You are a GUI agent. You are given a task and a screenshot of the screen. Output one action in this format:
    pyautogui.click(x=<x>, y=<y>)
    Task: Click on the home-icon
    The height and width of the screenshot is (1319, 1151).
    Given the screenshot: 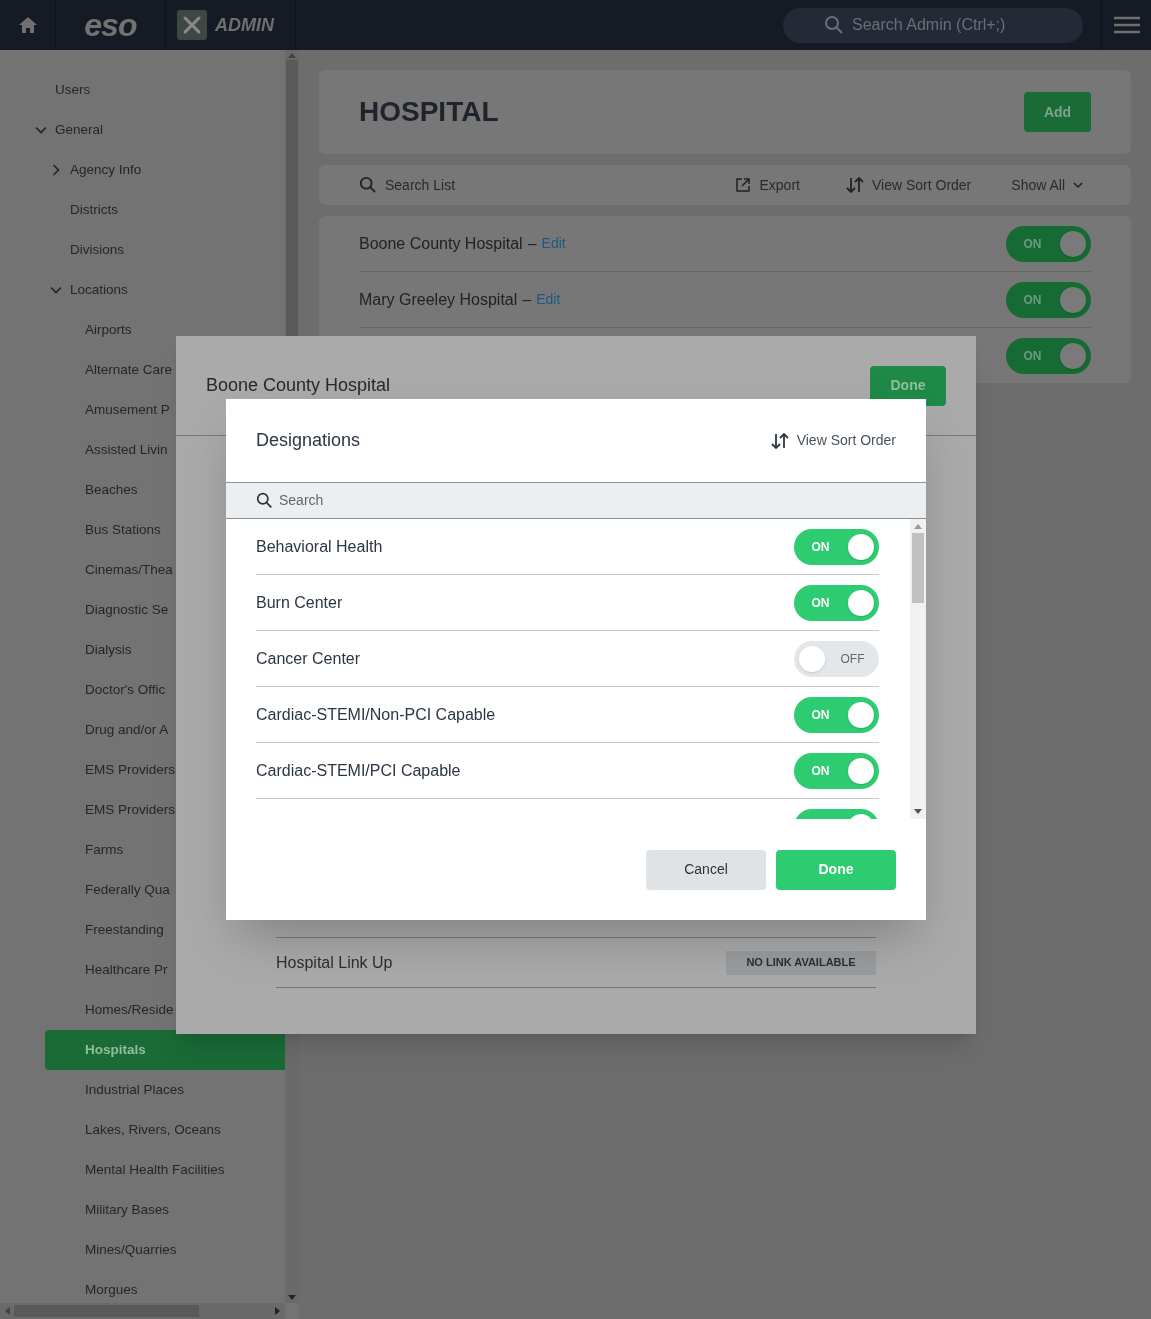 What is the action you would take?
    pyautogui.click(x=27, y=25)
    